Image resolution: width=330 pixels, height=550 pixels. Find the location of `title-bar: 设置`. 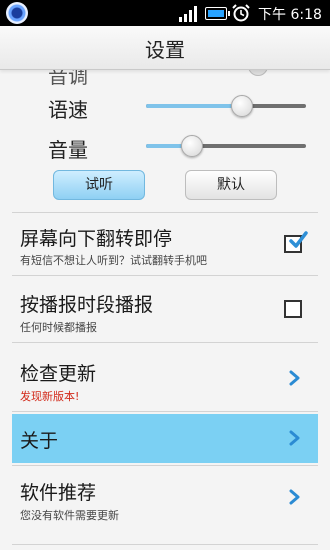

title-bar: 设置 is located at coordinates (165, 48).